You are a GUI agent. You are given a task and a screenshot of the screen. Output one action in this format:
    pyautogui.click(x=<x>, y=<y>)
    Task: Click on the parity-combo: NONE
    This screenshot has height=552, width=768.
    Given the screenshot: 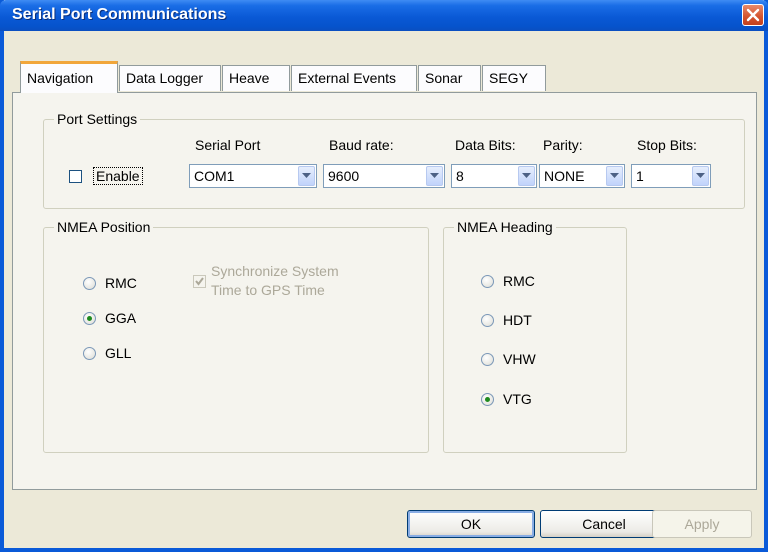 What is the action you would take?
    pyautogui.click(x=582, y=176)
    